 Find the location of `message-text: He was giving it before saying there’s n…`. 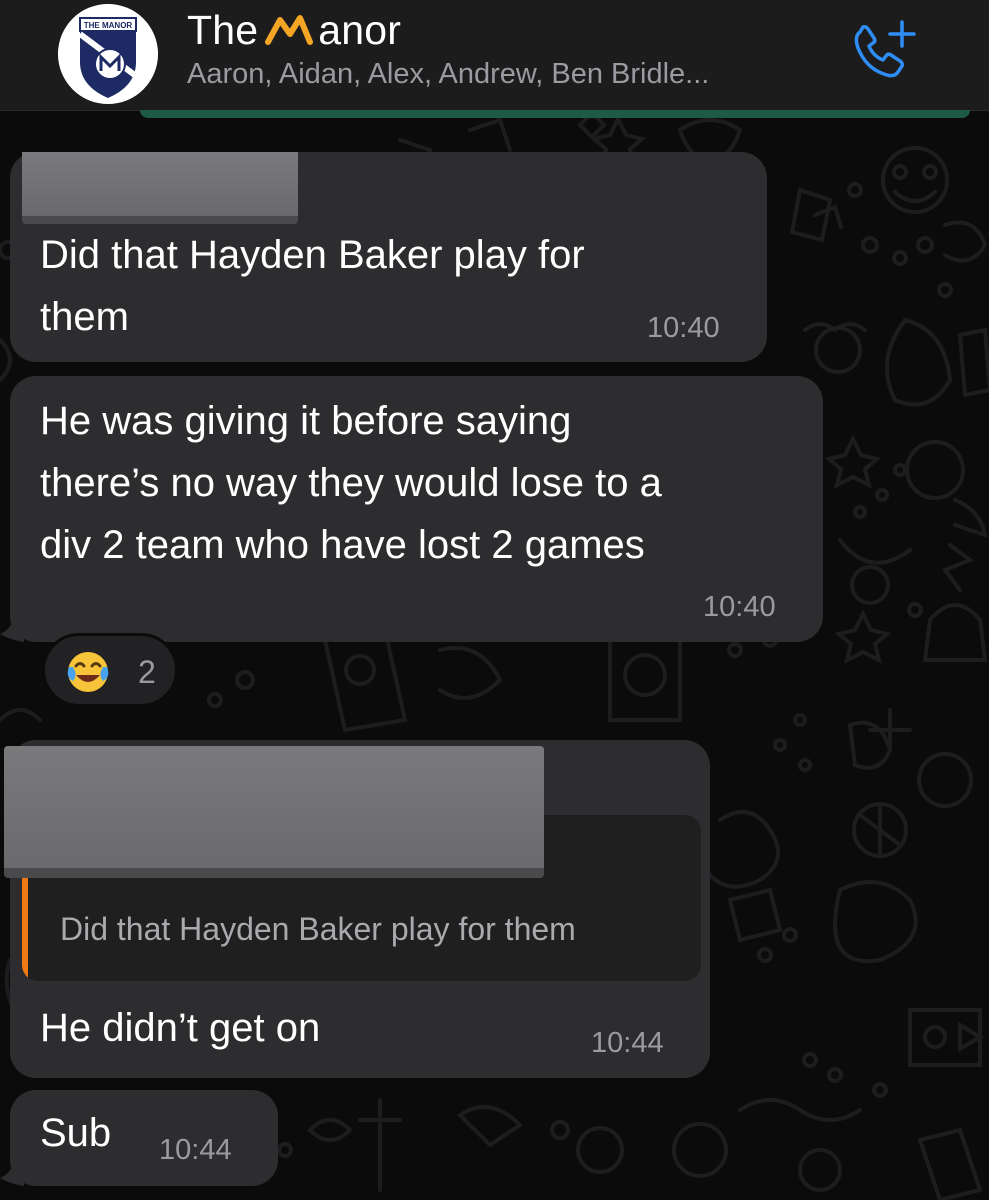

message-text: He was giving it before saying there’s n… is located at coordinates (351, 483).